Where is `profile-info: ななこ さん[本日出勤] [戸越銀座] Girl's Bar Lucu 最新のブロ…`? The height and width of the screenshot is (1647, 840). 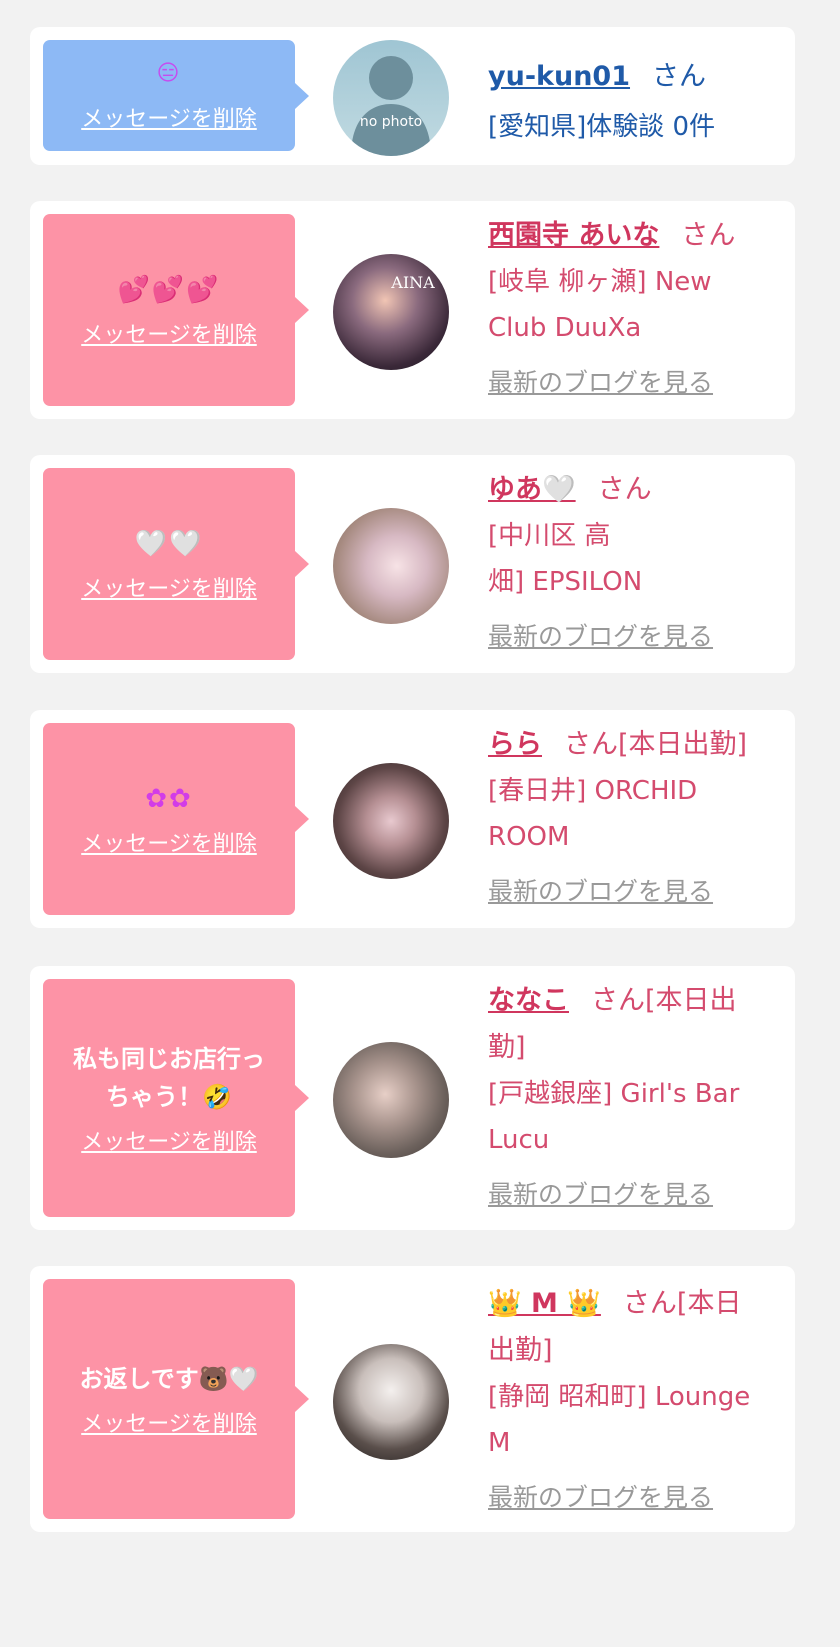 profile-info: ななこ さん[本日出勤] [戸越銀座] Girl's Bar Lucu 最新のブロ… is located at coordinates (638, 1095).